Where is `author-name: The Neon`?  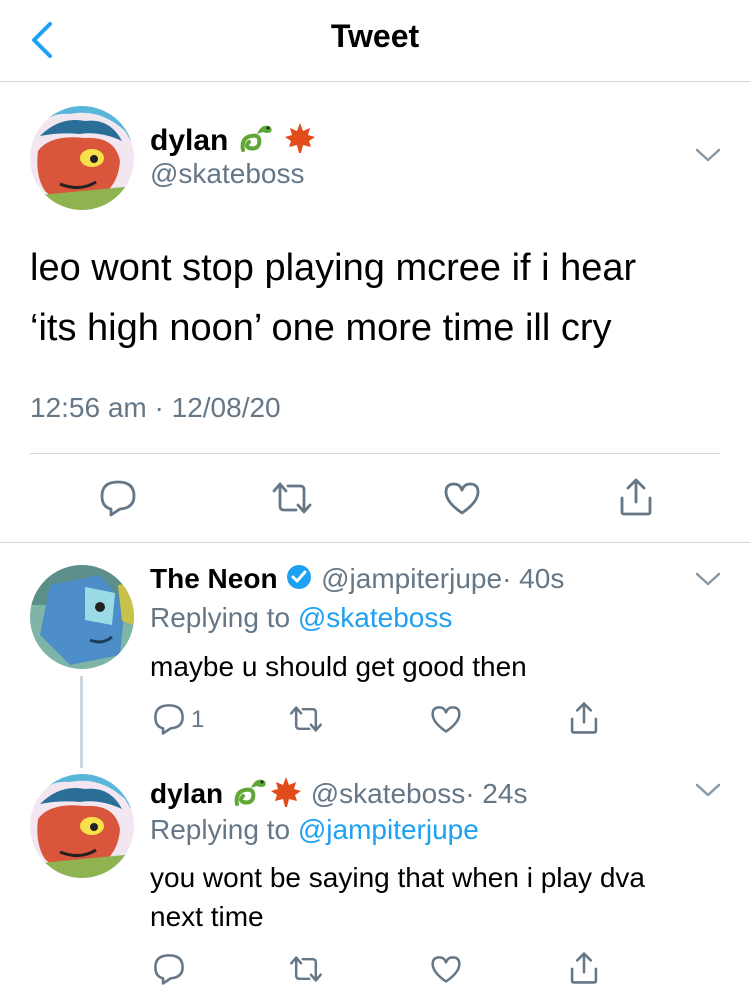 author-name: The Neon is located at coordinates (214, 578).